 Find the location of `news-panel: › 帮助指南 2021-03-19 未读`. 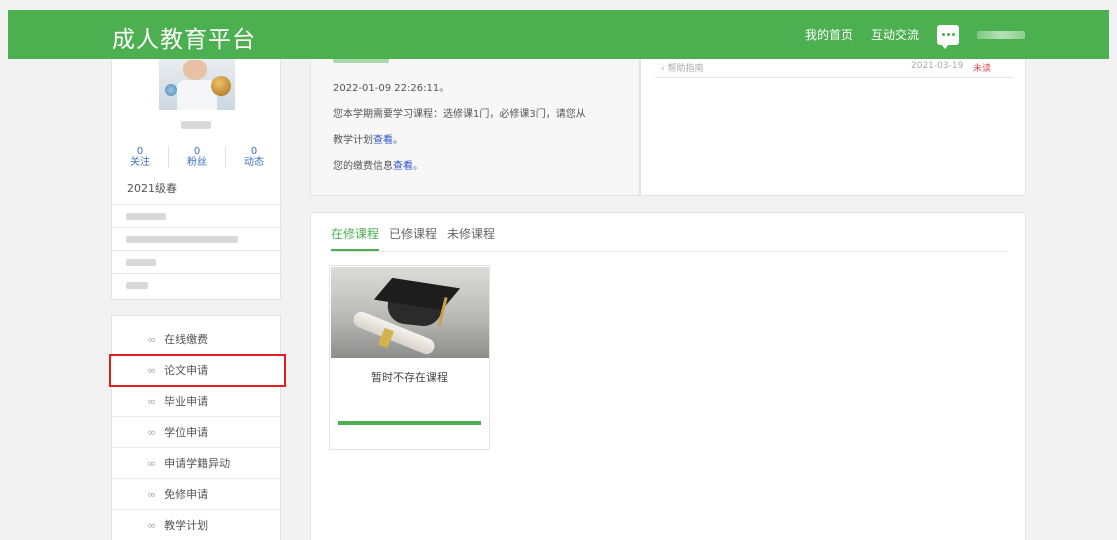

news-panel: › 帮助指南 2021-03-19 未读 is located at coordinates (833, 127).